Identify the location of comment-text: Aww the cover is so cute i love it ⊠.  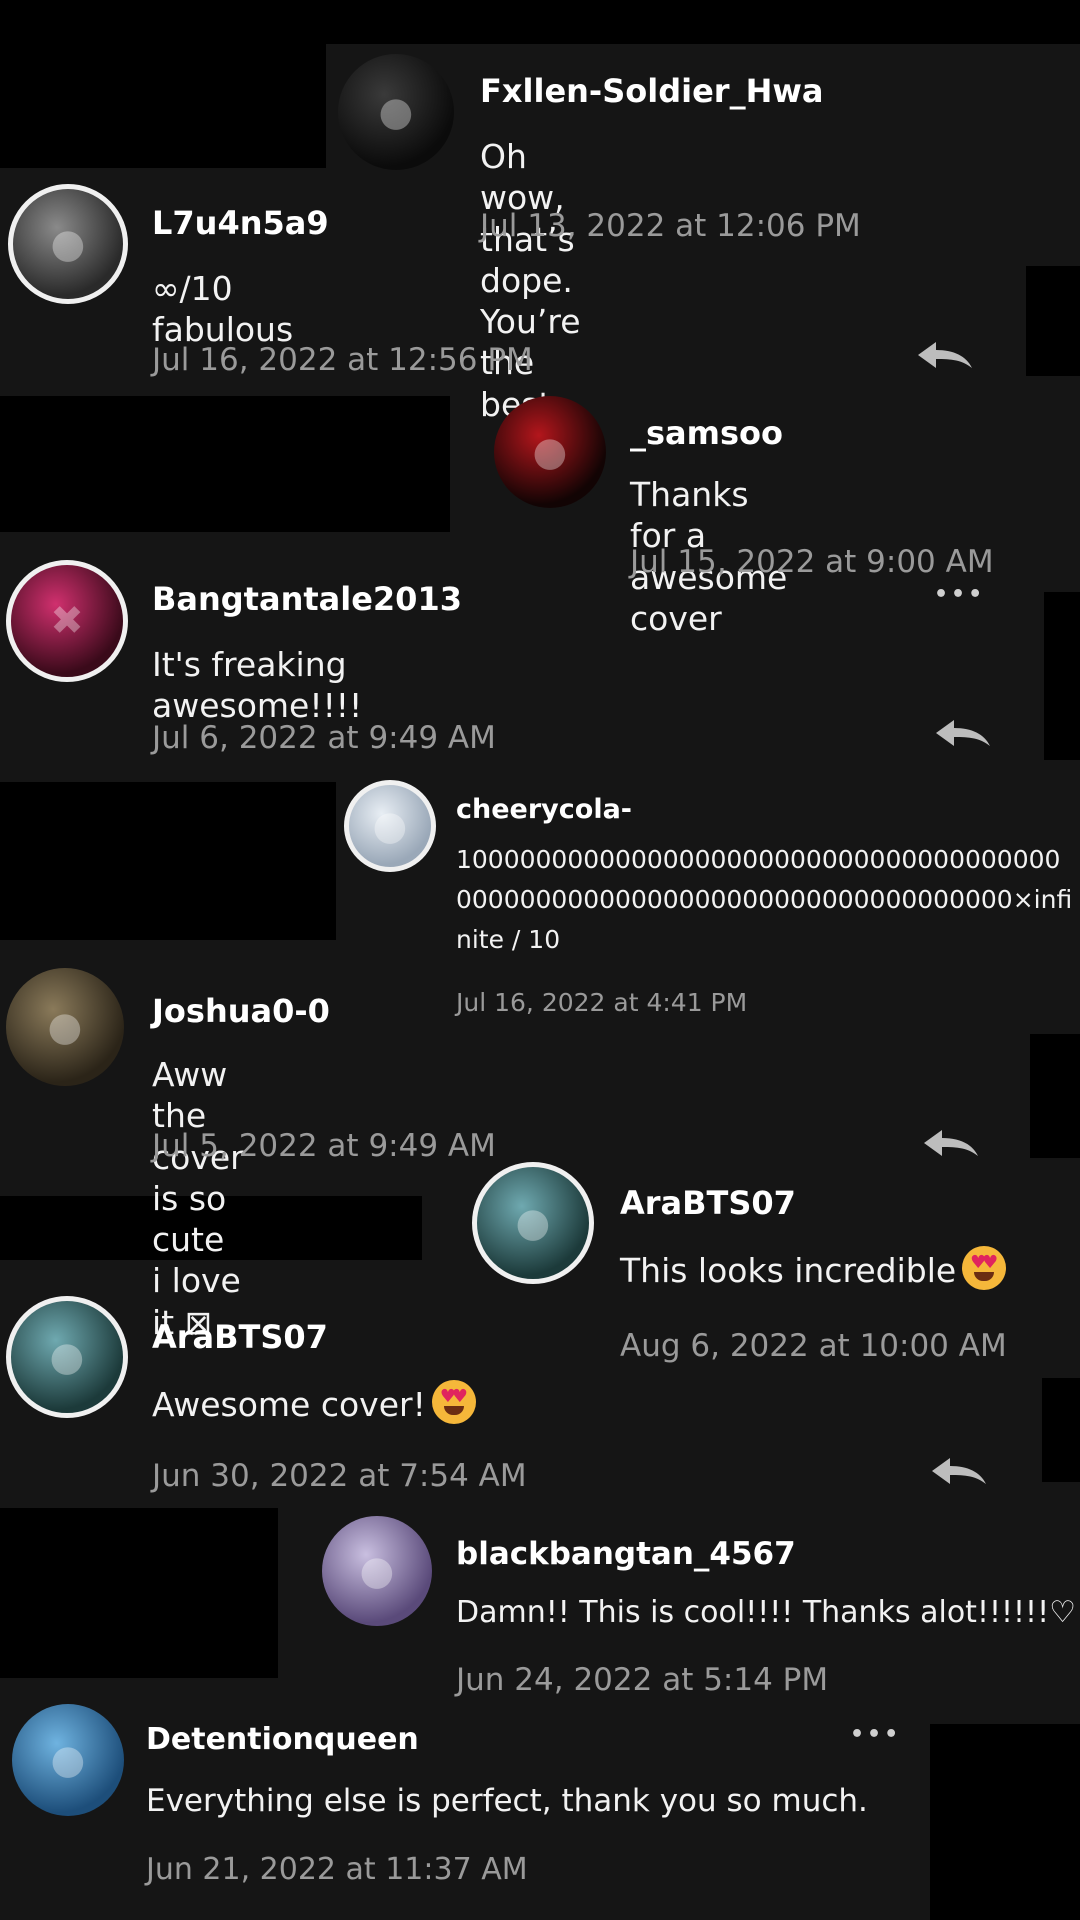
(198, 1198).